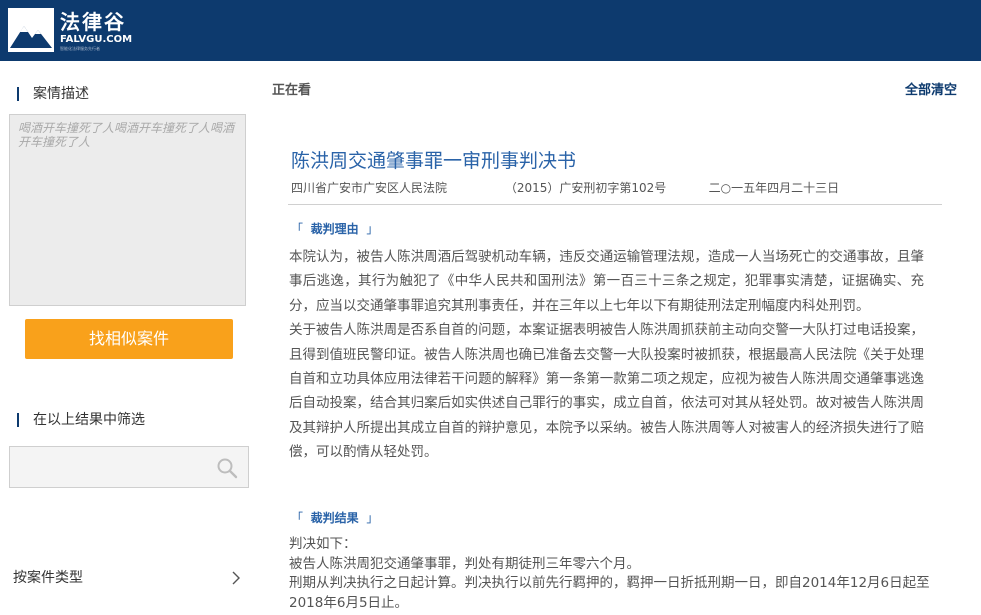 Image resolution: width=981 pixels, height=615 pixels. Describe the element at coordinates (774, 188) in the screenshot. I see `judgment-date: 二○一五年四月二十三日` at that location.